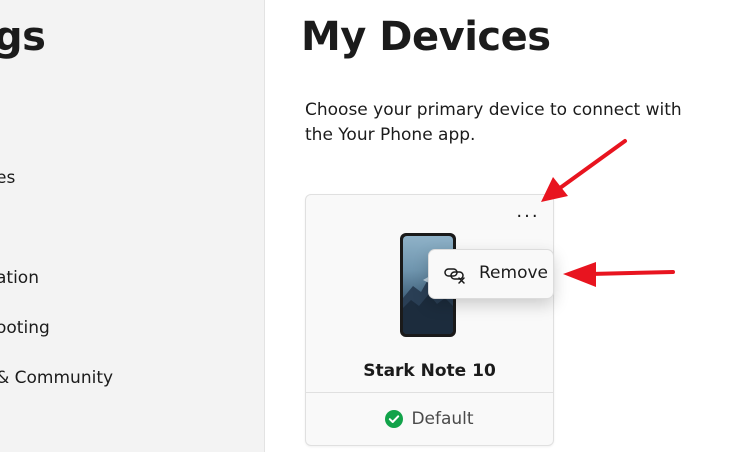 The height and width of the screenshot is (452, 730). What do you see at coordinates (56, 378) in the screenshot?
I see `sidebar-item-feedback-community: & Community` at bounding box center [56, 378].